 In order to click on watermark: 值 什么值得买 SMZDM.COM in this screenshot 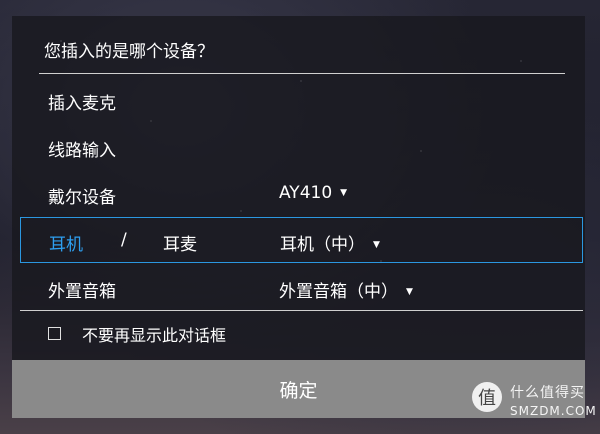, I will do `click(535, 405)`.